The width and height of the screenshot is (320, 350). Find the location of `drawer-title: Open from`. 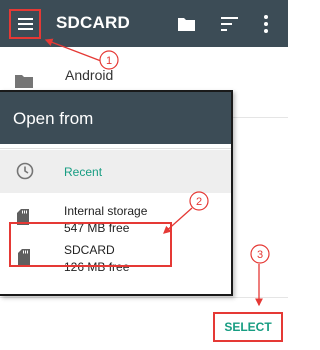

drawer-title: Open from is located at coordinates (53, 118).